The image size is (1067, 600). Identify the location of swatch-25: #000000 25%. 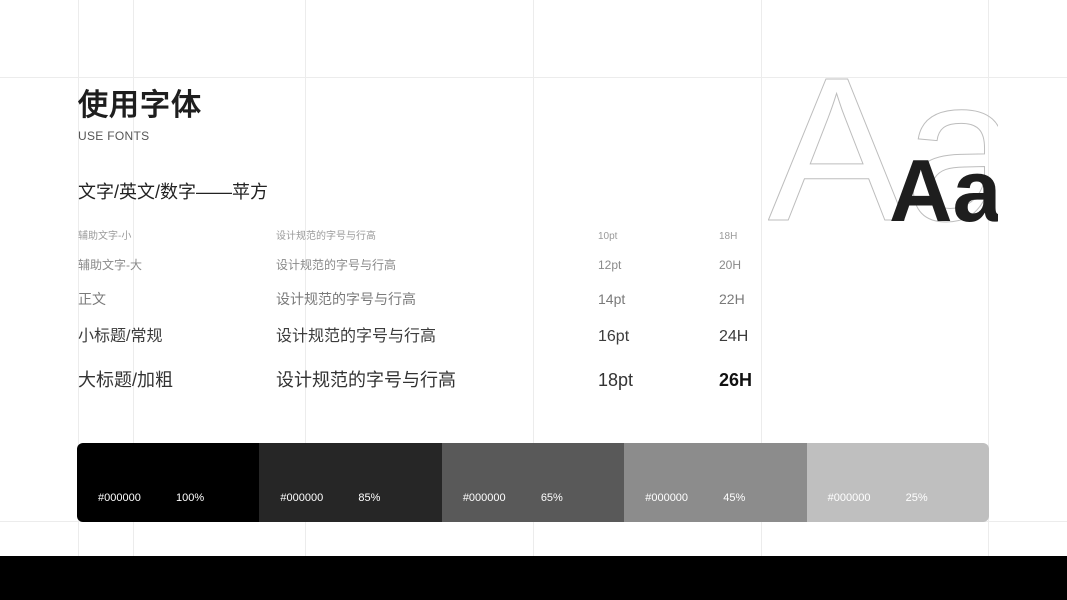
(897, 482).